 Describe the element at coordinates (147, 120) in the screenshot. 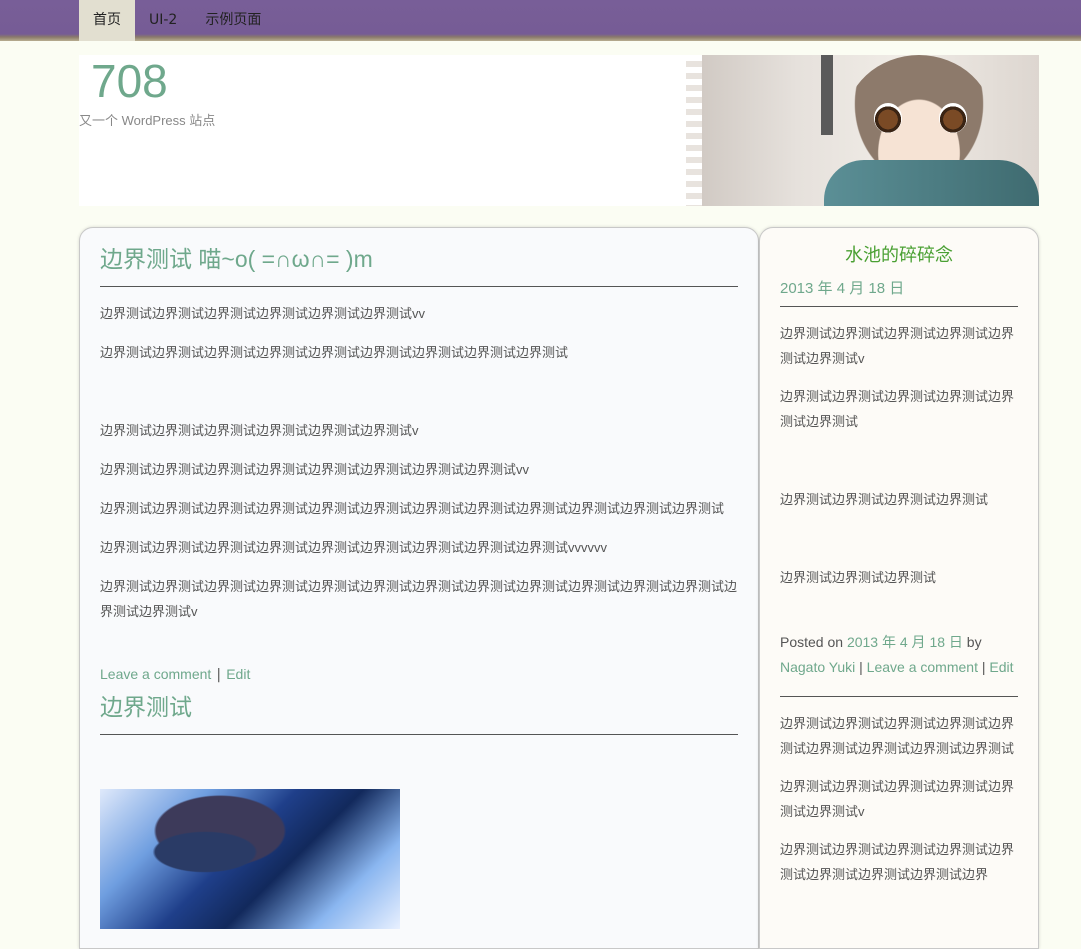

I see `site-description: 又一个 WordPress 站点` at that location.